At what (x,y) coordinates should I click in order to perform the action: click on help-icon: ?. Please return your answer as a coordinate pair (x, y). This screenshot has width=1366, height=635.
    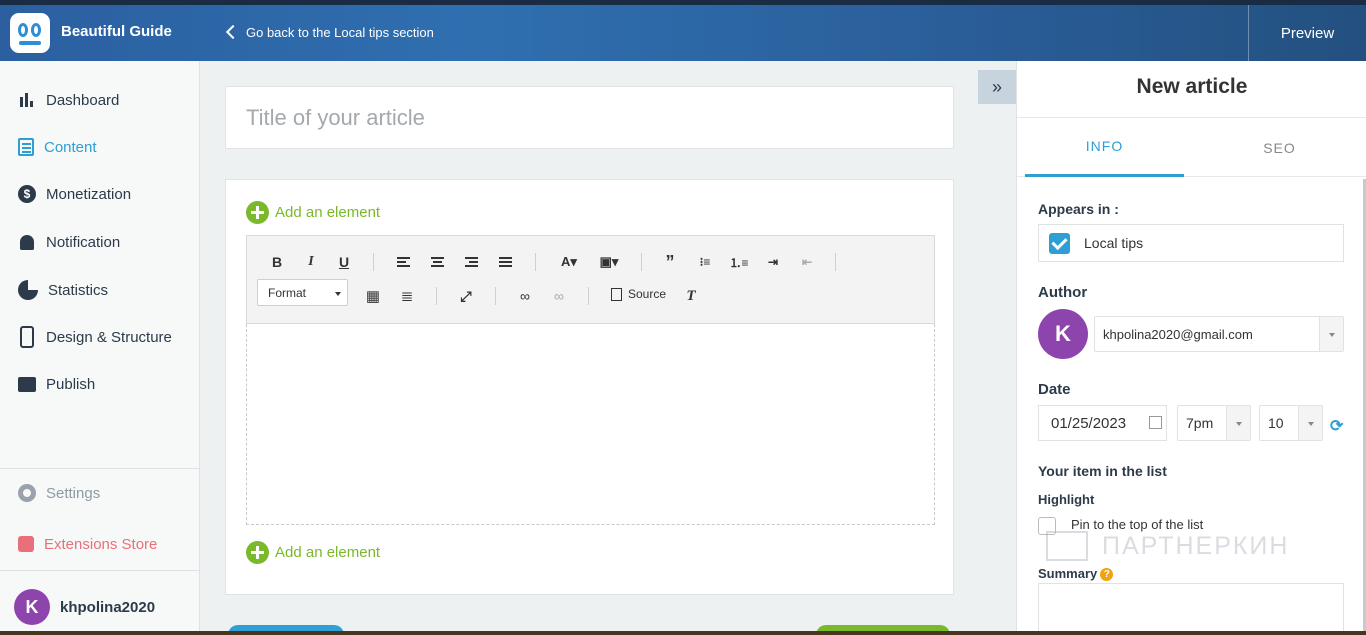
    Looking at the image, I should click on (1107, 574).